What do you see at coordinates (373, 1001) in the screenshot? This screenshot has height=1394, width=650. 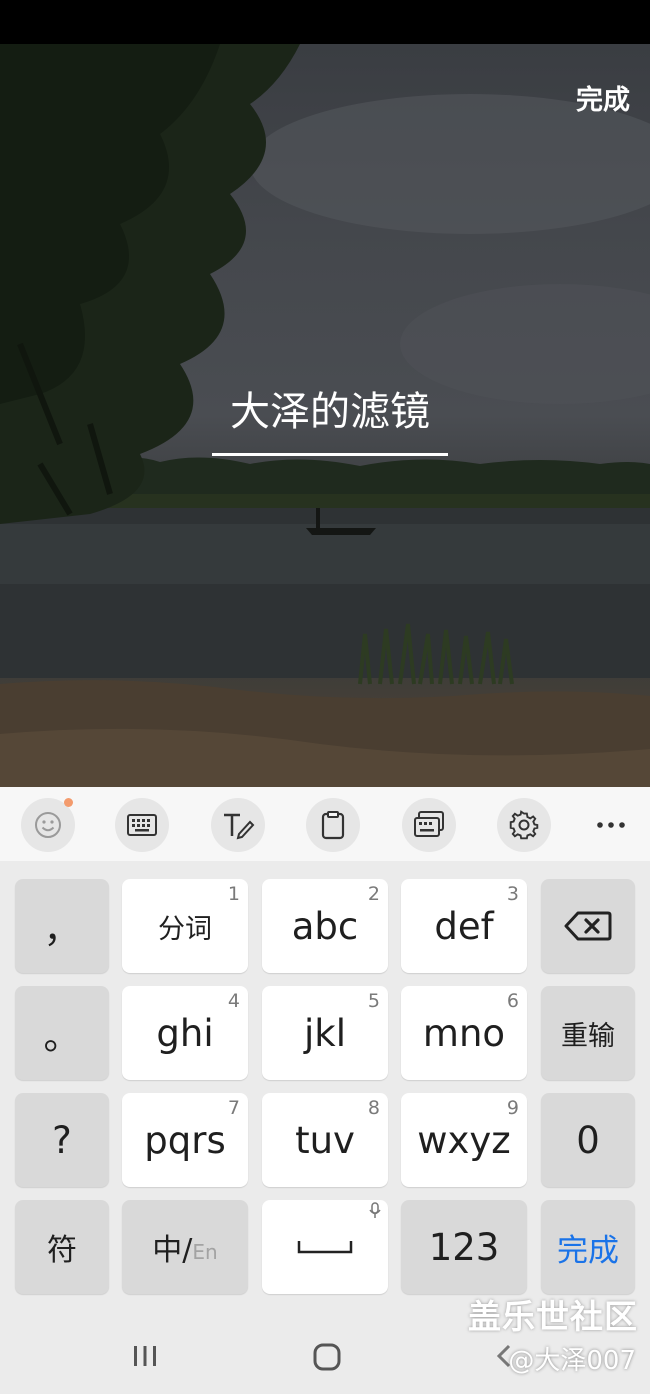 I see `key-number: 5` at bounding box center [373, 1001].